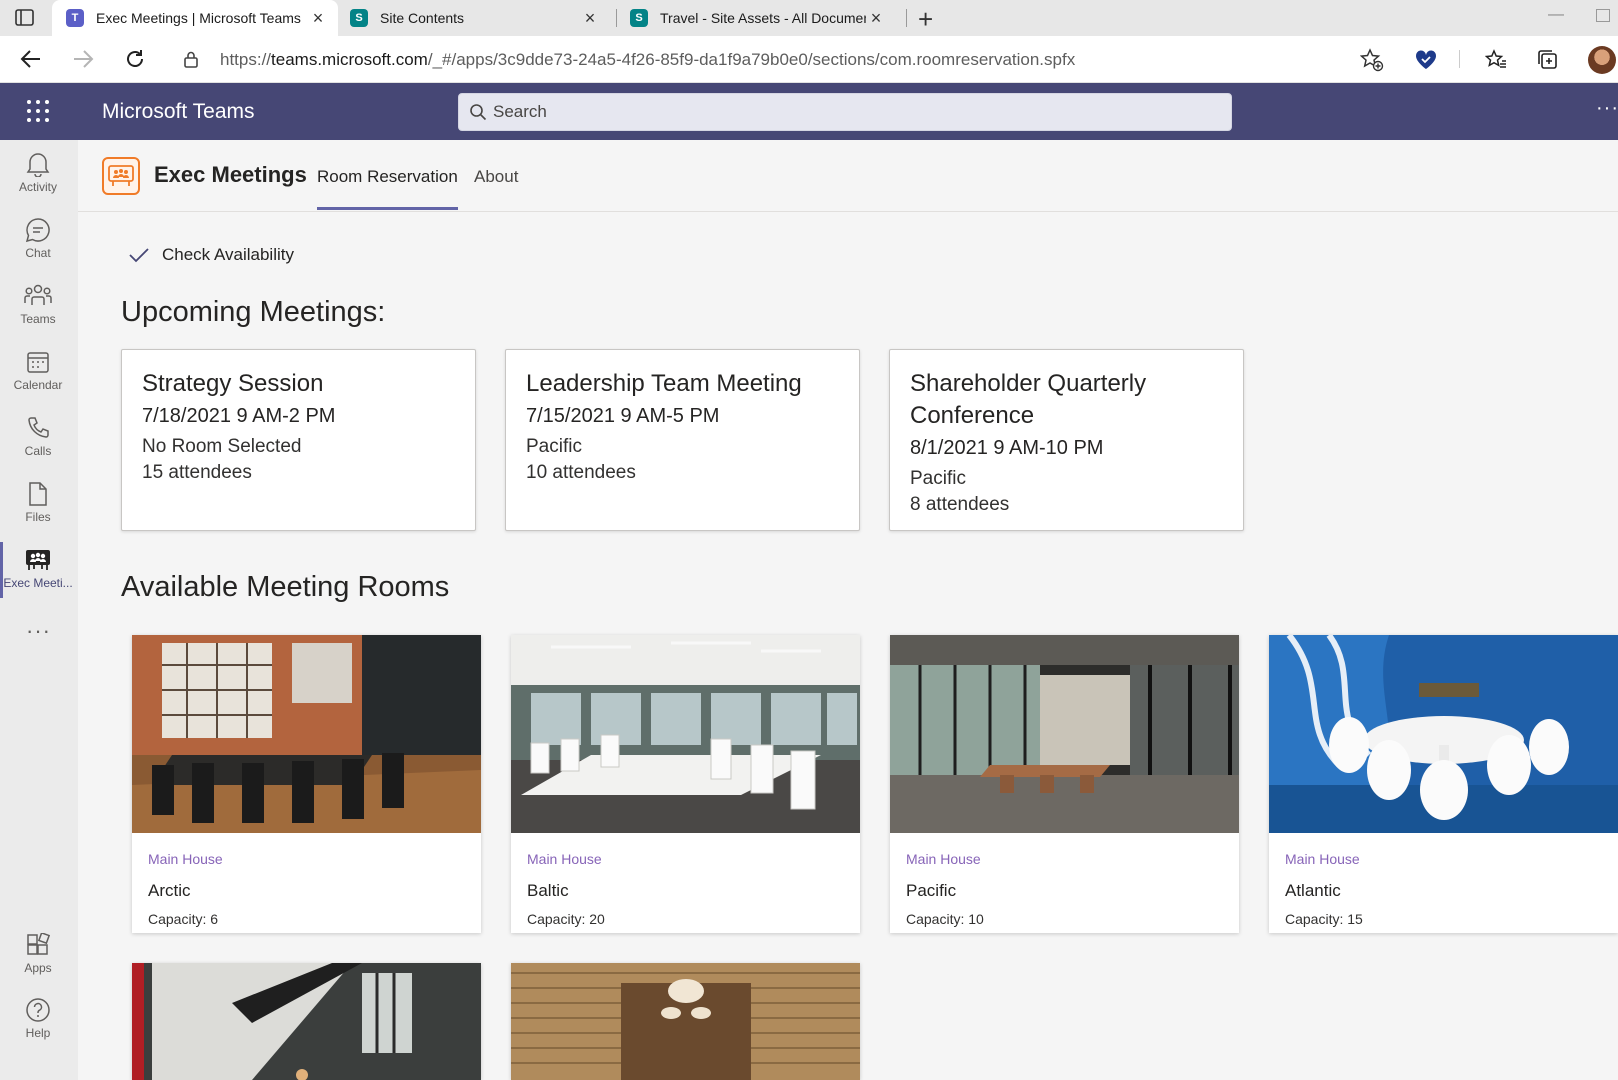  I want to click on teams-header: Microsoft Teams ···, so click(809, 111).